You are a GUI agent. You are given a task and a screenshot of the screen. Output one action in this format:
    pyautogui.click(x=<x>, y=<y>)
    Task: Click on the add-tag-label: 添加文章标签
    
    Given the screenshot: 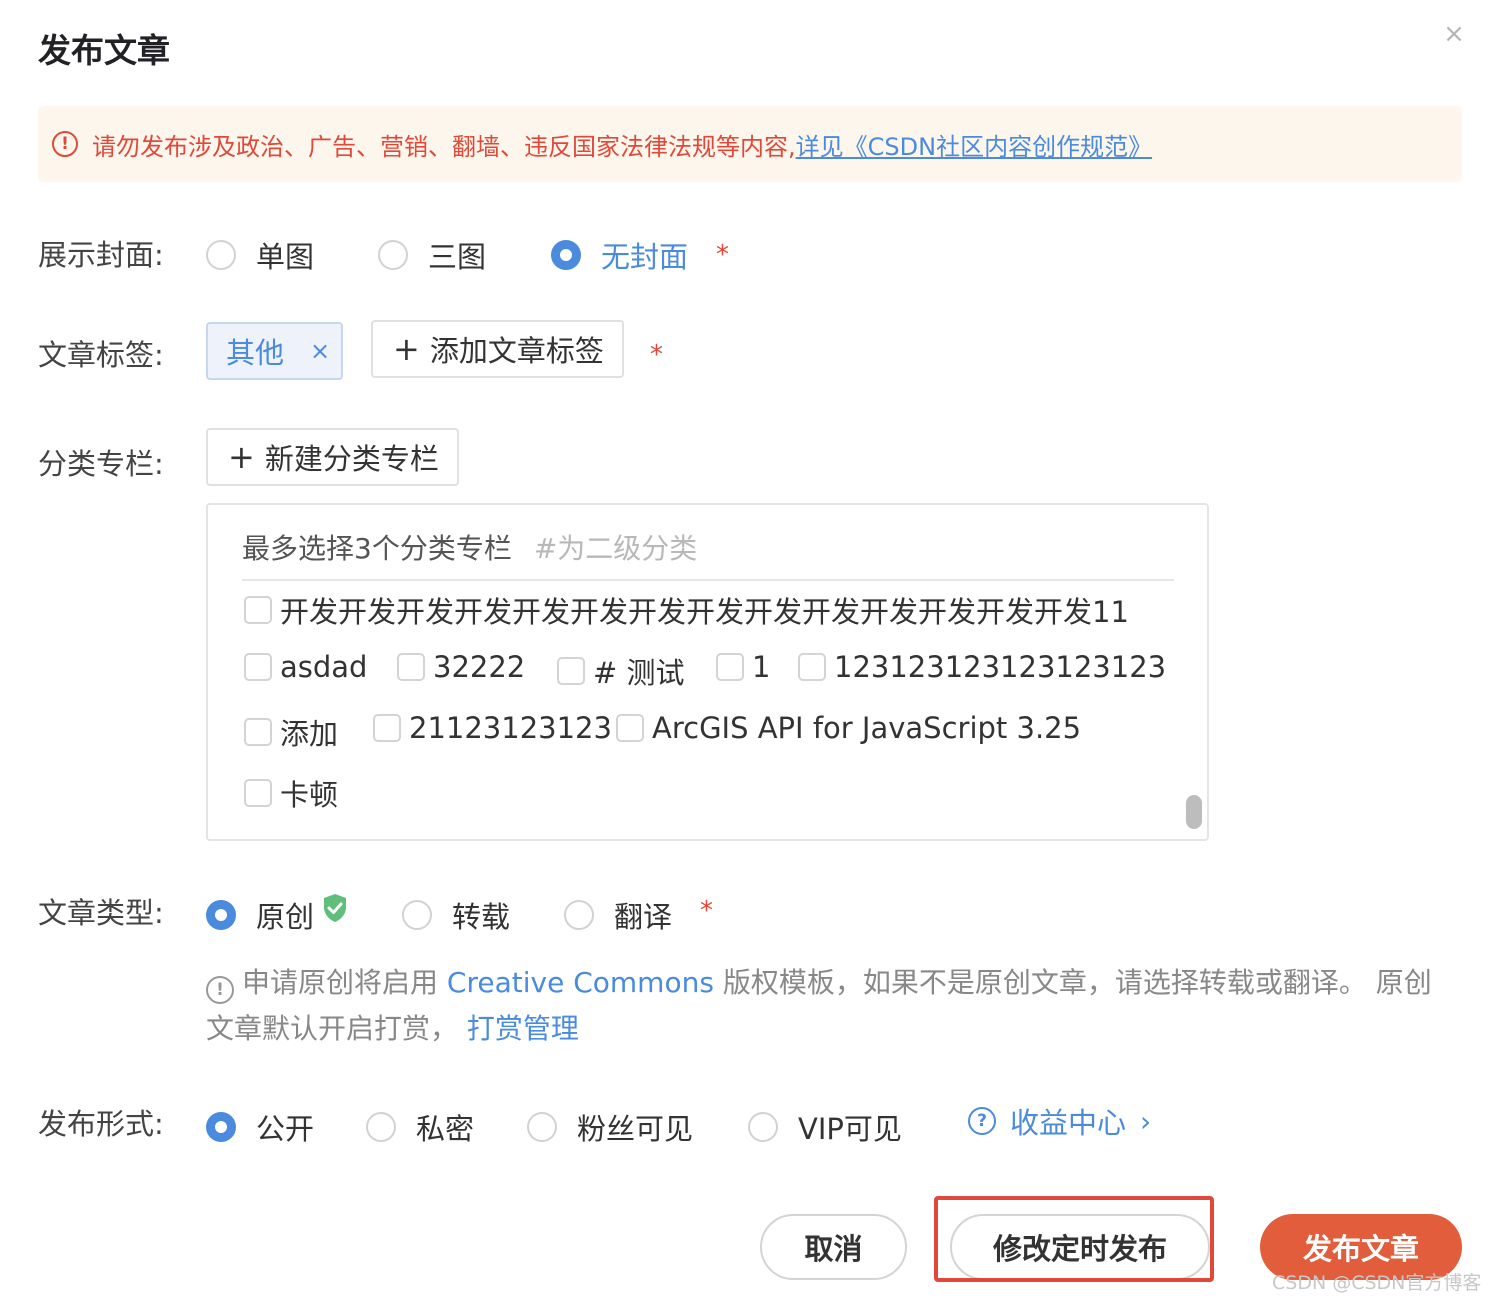 What is the action you would take?
    pyautogui.click(x=516, y=351)
    